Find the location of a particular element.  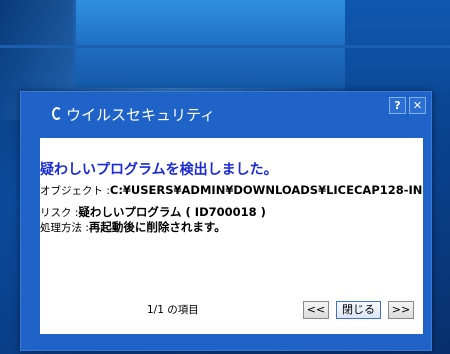

method-value: 再起動後に削除されます。 is located at coordinates (157, 227).